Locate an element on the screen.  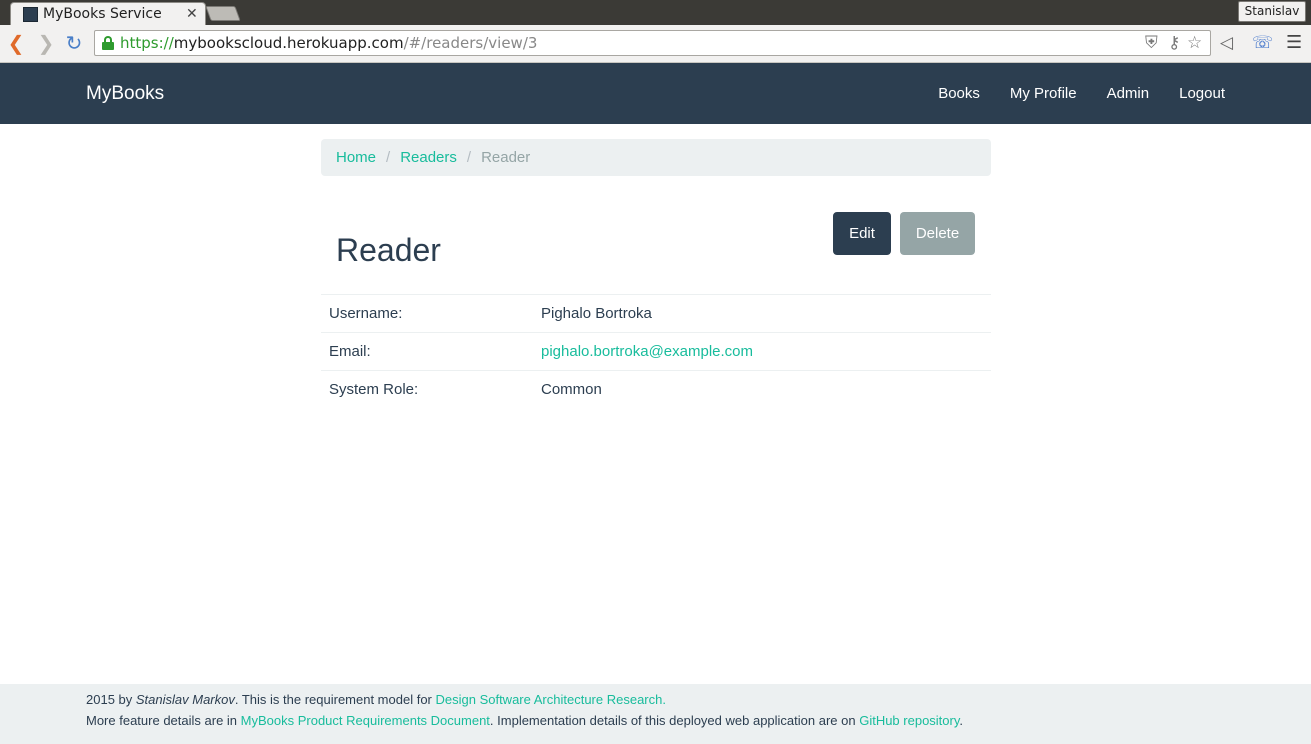
favicon-icon is located at coordinates (30, 14).